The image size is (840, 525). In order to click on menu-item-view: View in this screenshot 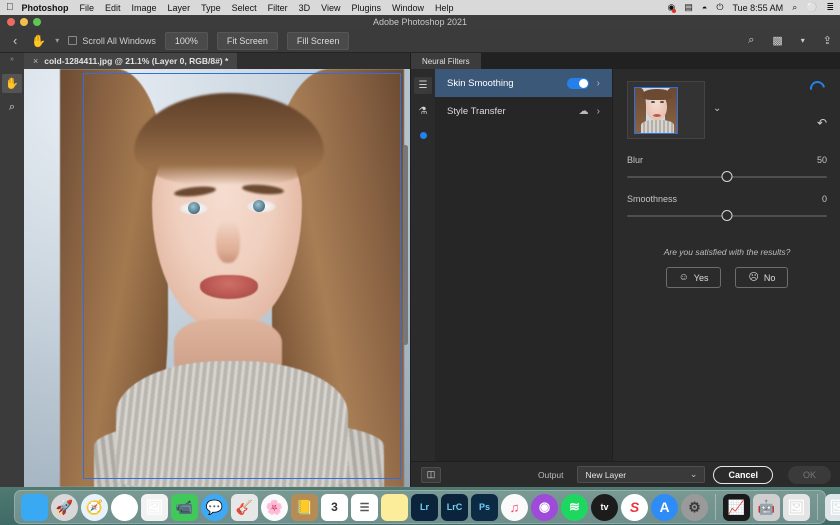, I will do `click(330, 8)`.